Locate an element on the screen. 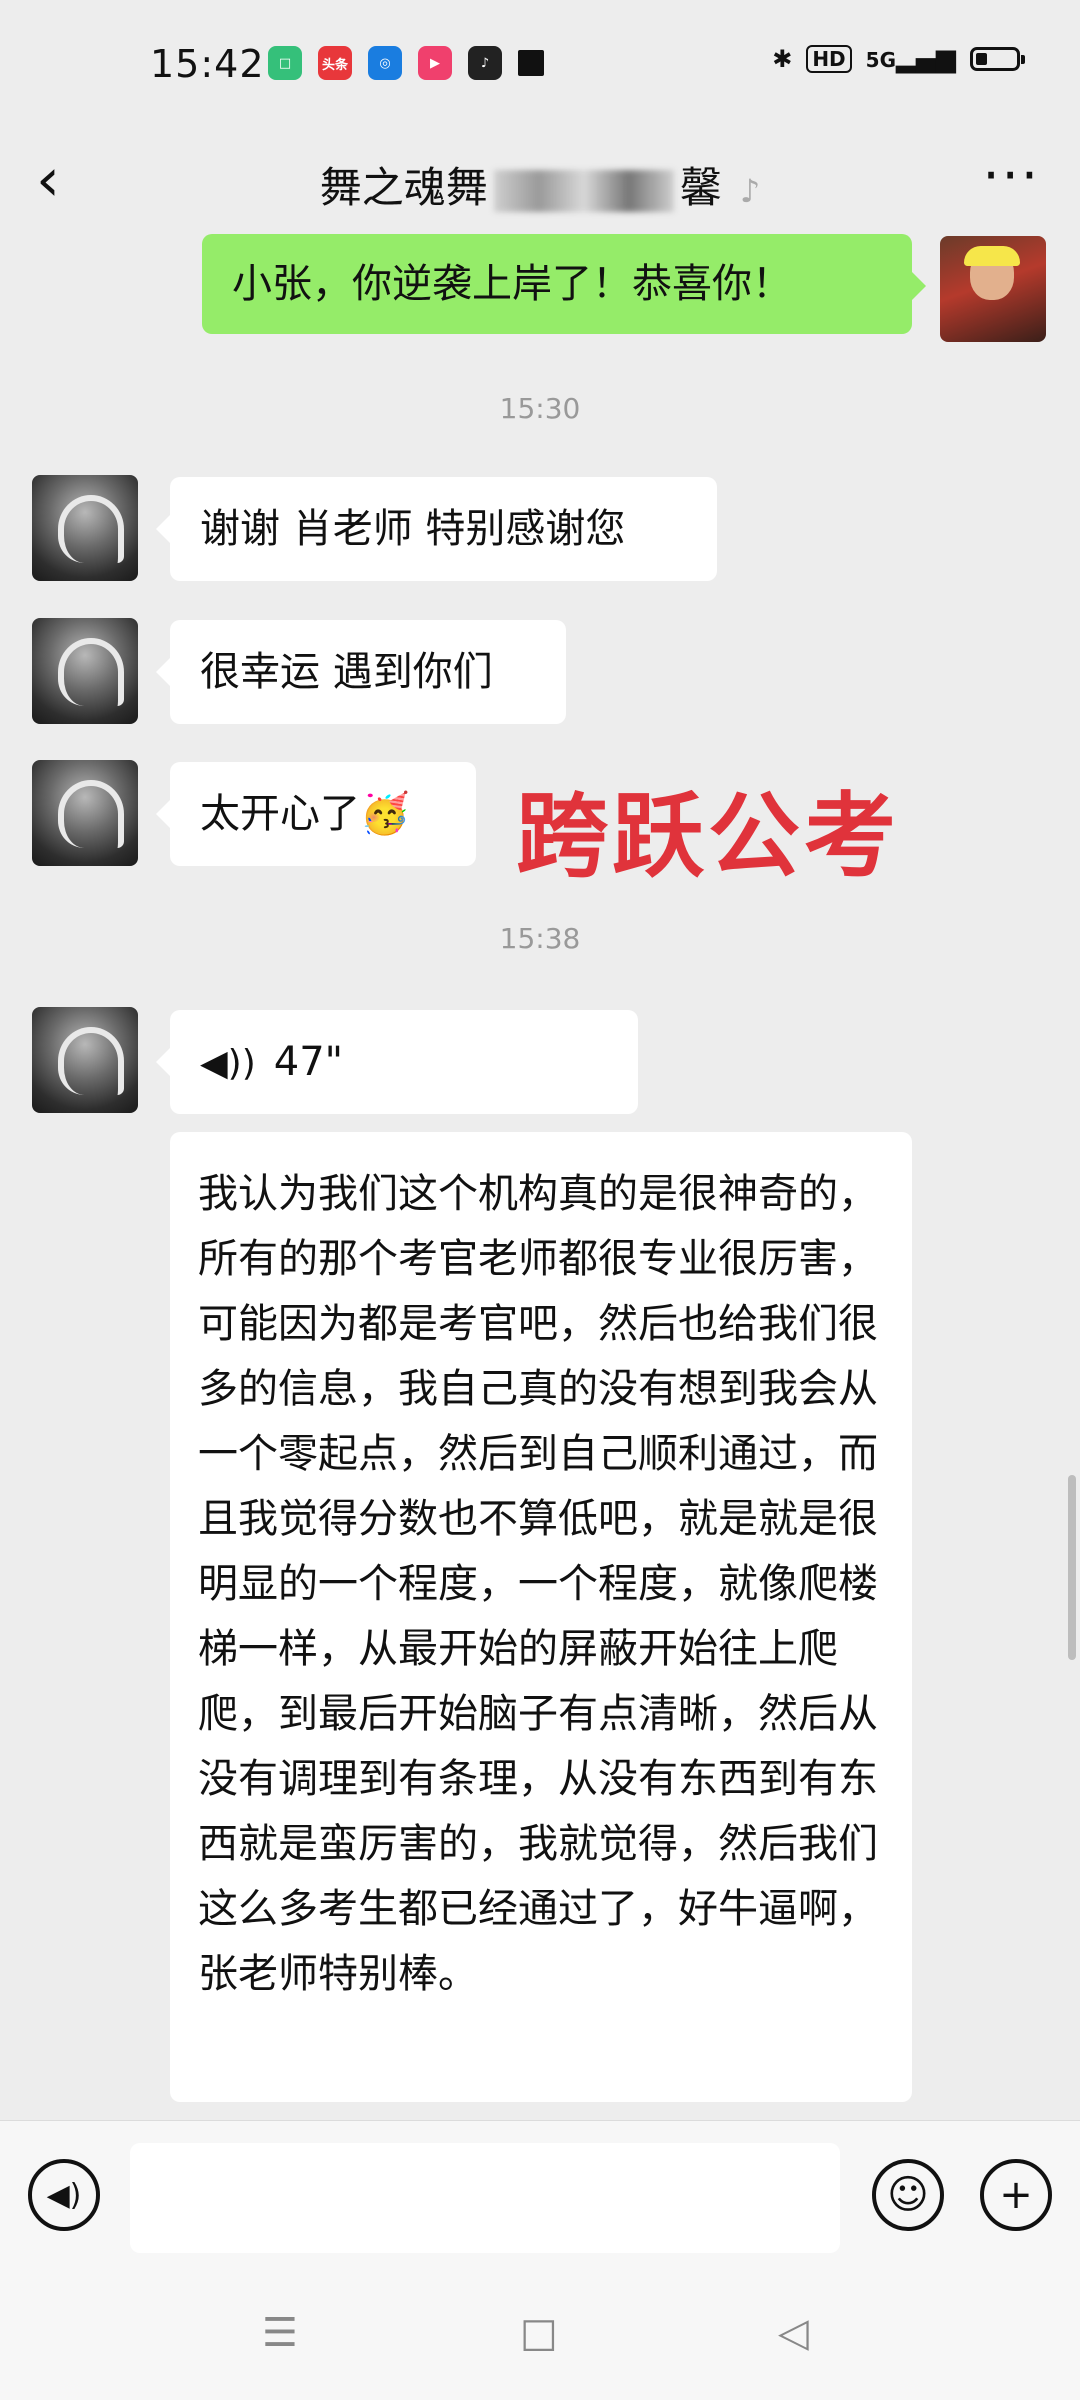 The image size is (1080, 2400). toutiao-icon: 头条 is located at coordinates (335, 63).